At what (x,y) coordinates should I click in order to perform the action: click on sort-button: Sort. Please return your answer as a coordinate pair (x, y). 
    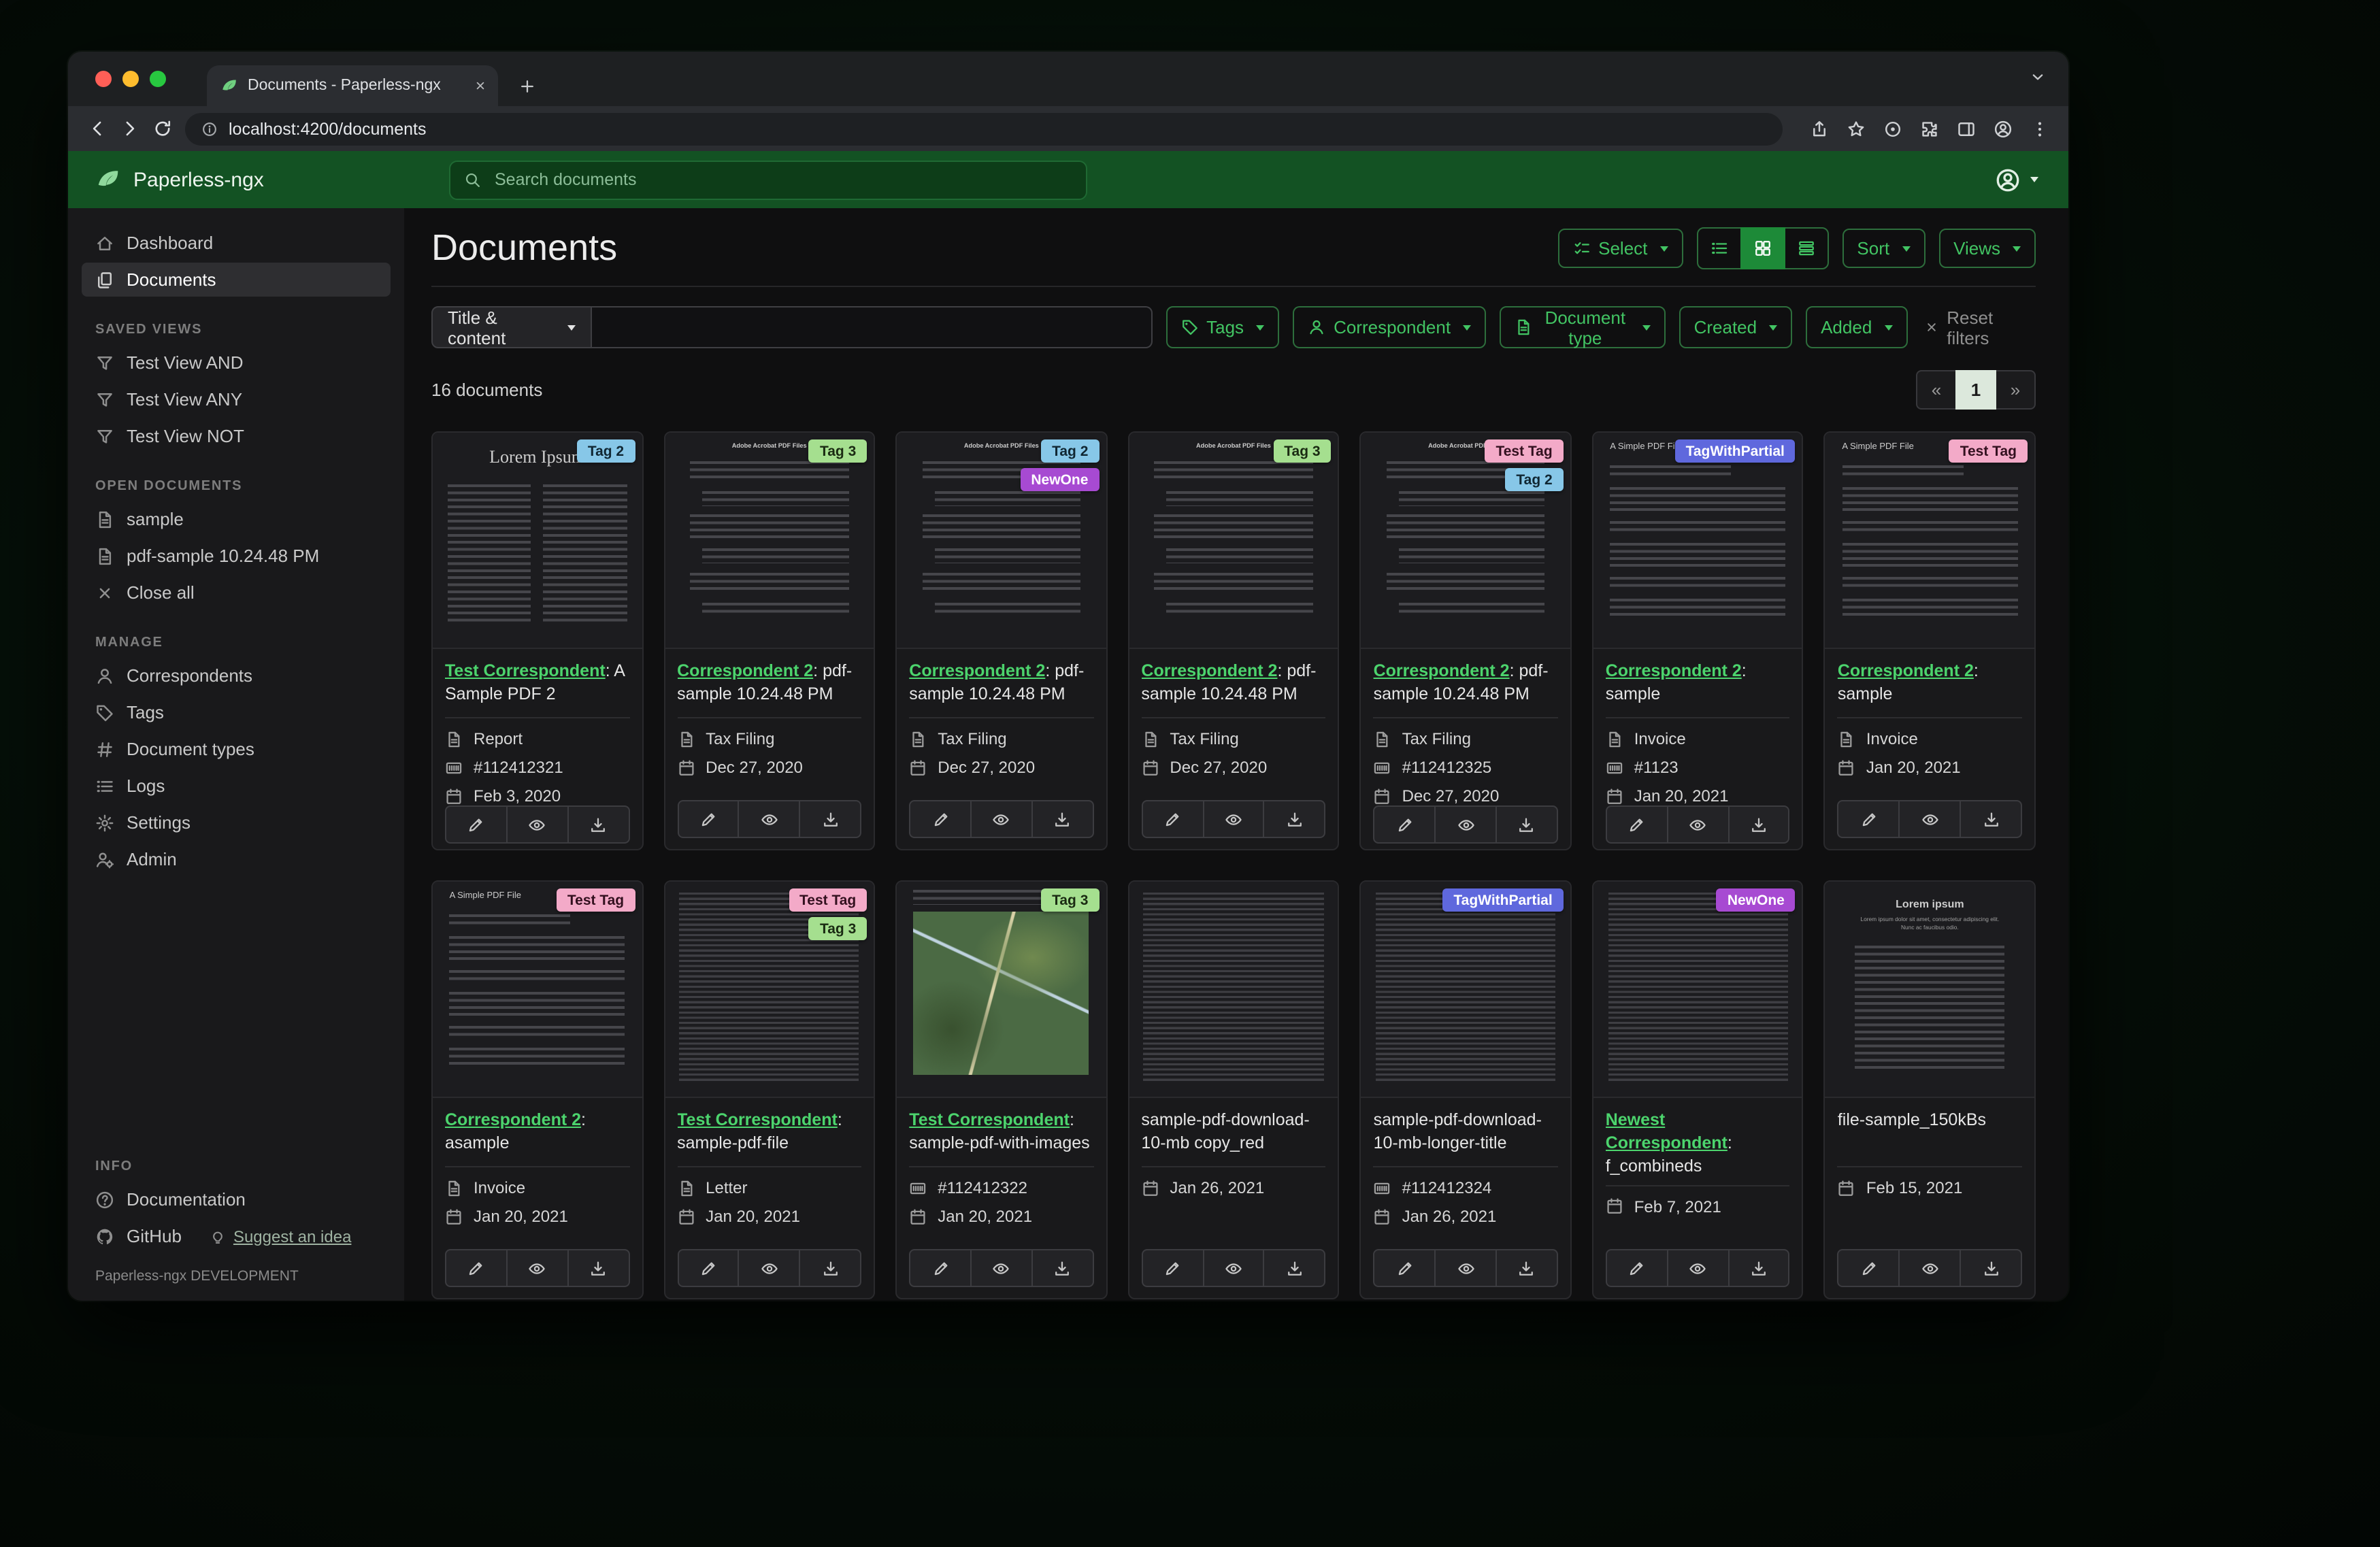
    Looking at the image, I should click on (1884, 248).